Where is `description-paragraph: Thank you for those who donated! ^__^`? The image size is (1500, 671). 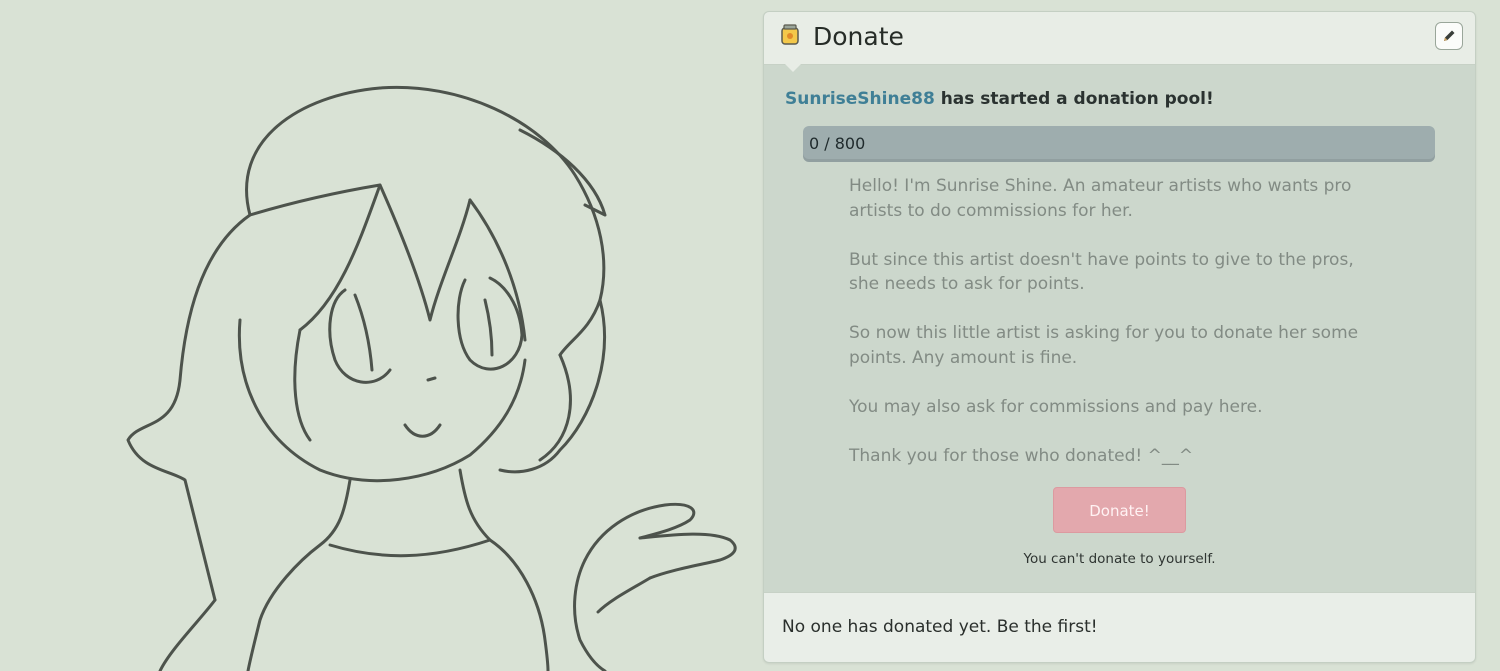
description-paragraph: Thank you for those who donated! ^__^ is located at coordinates (1021, 455).